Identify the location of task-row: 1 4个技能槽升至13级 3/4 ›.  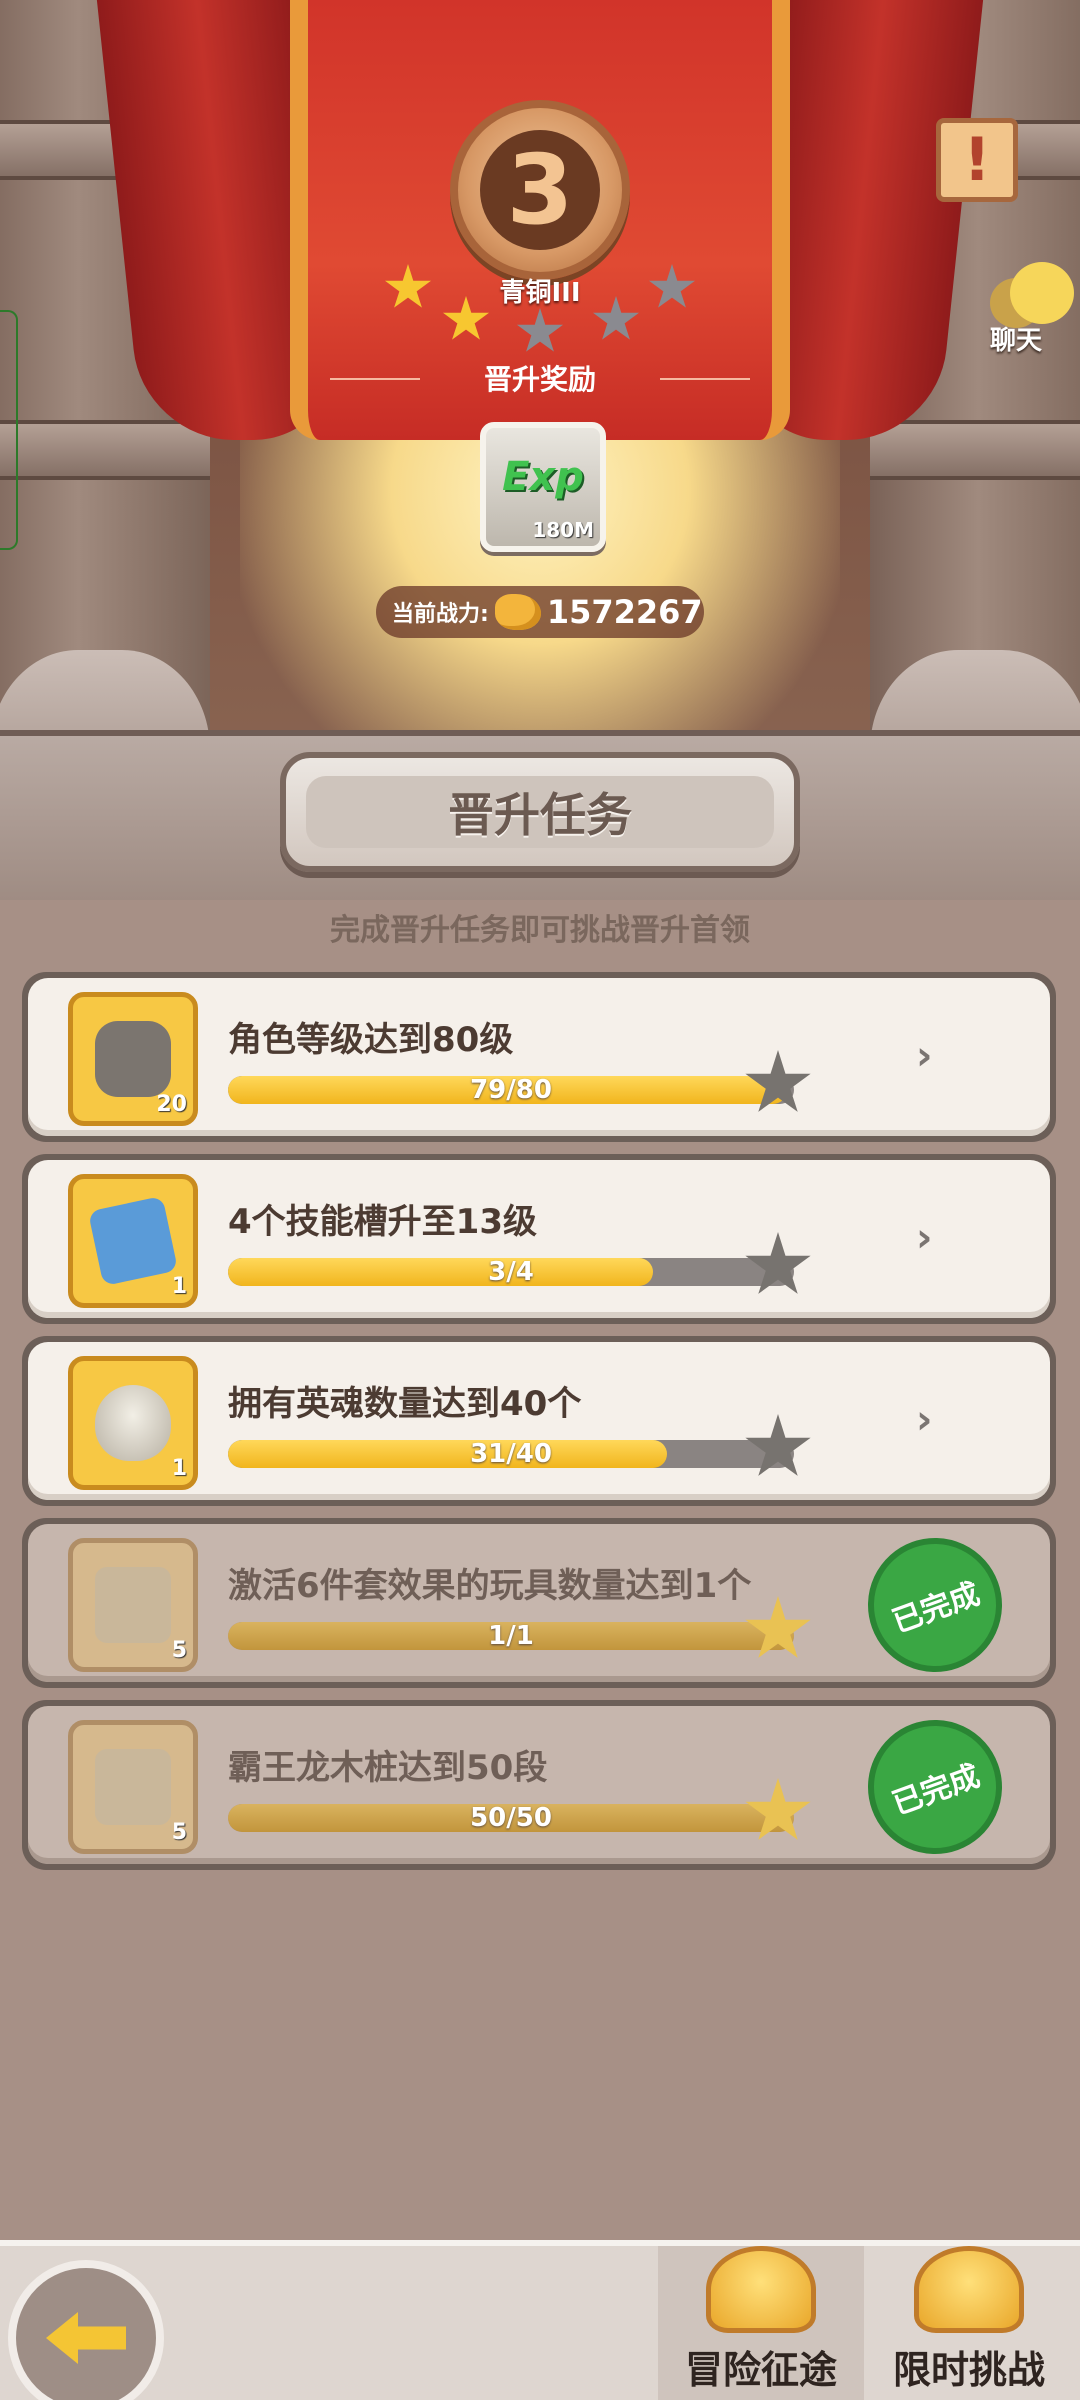
(539, 1239).